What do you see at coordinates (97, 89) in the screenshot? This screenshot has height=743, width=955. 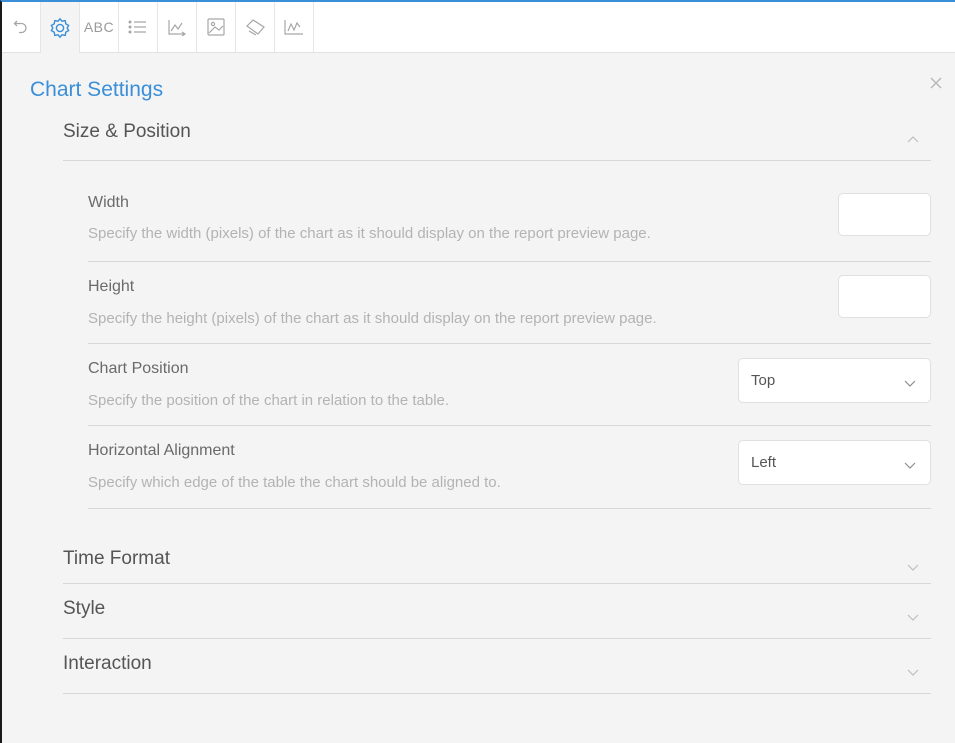 I see `panel-title: Chart Settings` at bounding box center [97, 89].